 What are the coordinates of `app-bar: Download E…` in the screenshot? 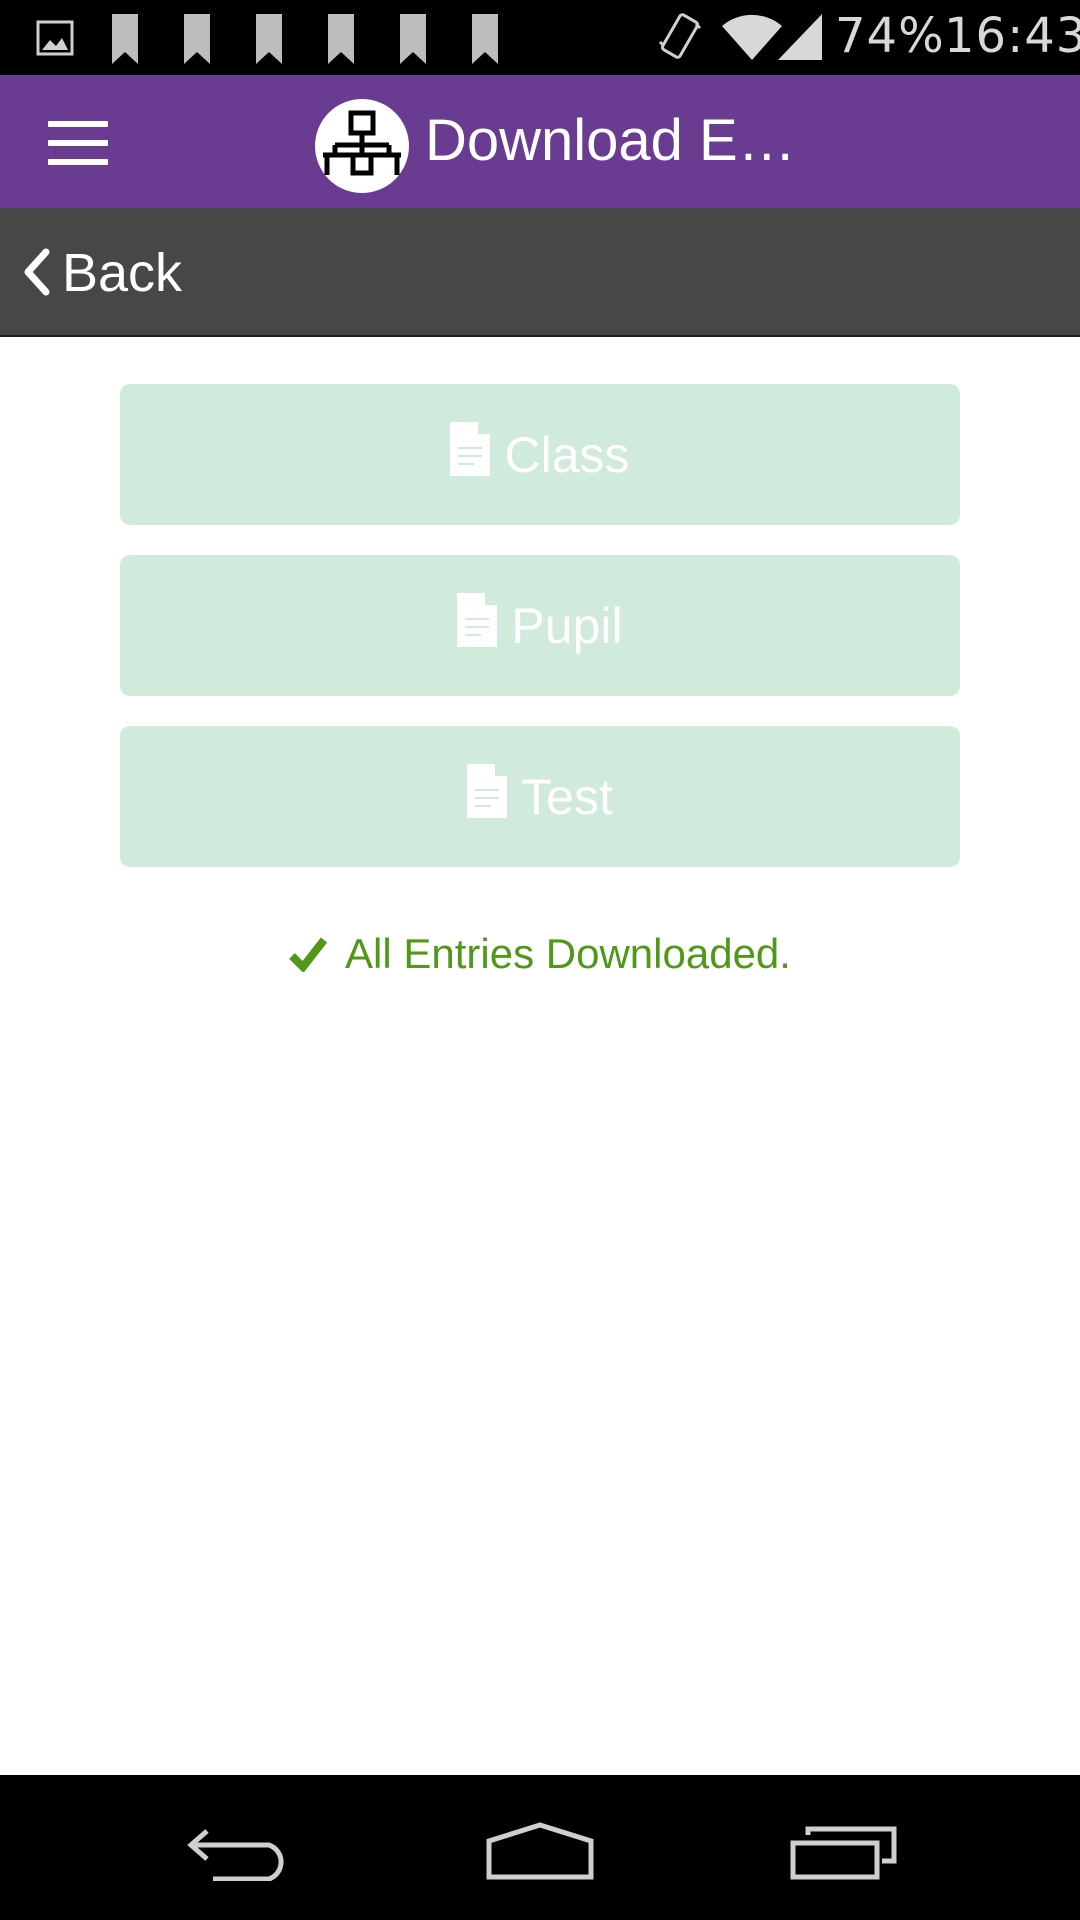 It's located at (540, 141).